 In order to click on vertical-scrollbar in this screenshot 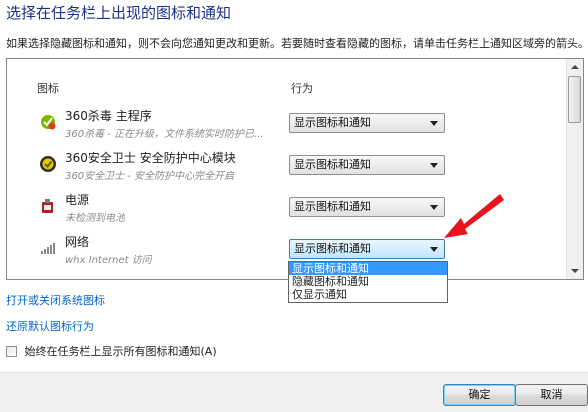, I will do `click(574, 169)`.